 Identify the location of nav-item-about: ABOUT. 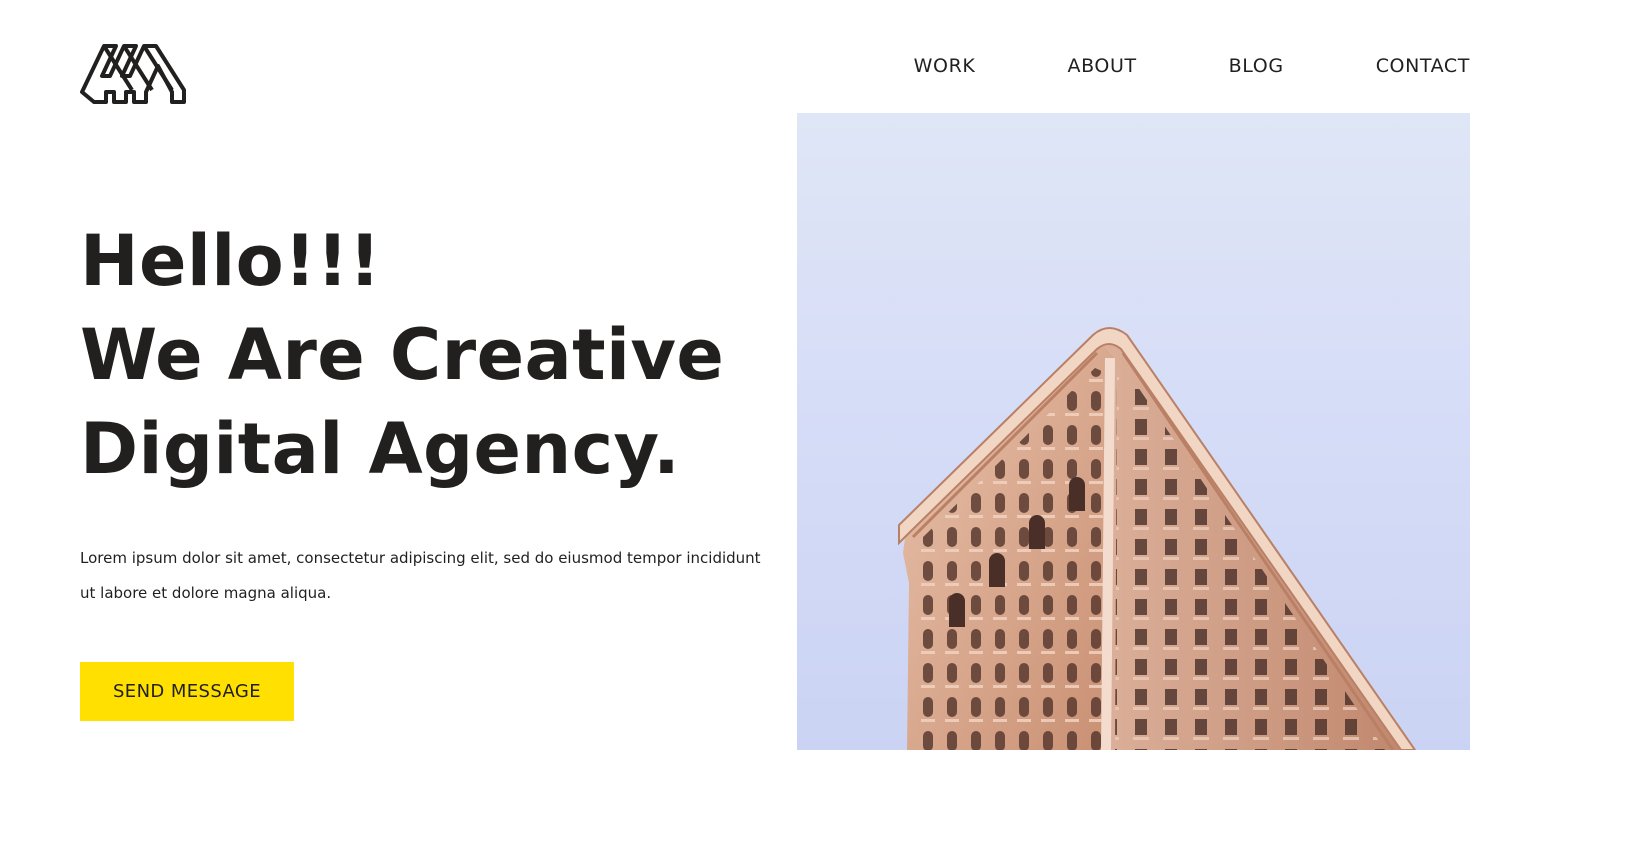
(1101, 66).